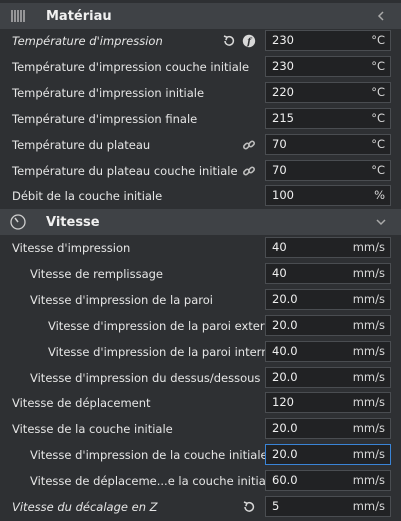 This screenshot has height=521, width=401. What do you see at coordinates (285, 480) in the screenshot?
I see `setting-value: 60.0` at bounding box center [285, 480].